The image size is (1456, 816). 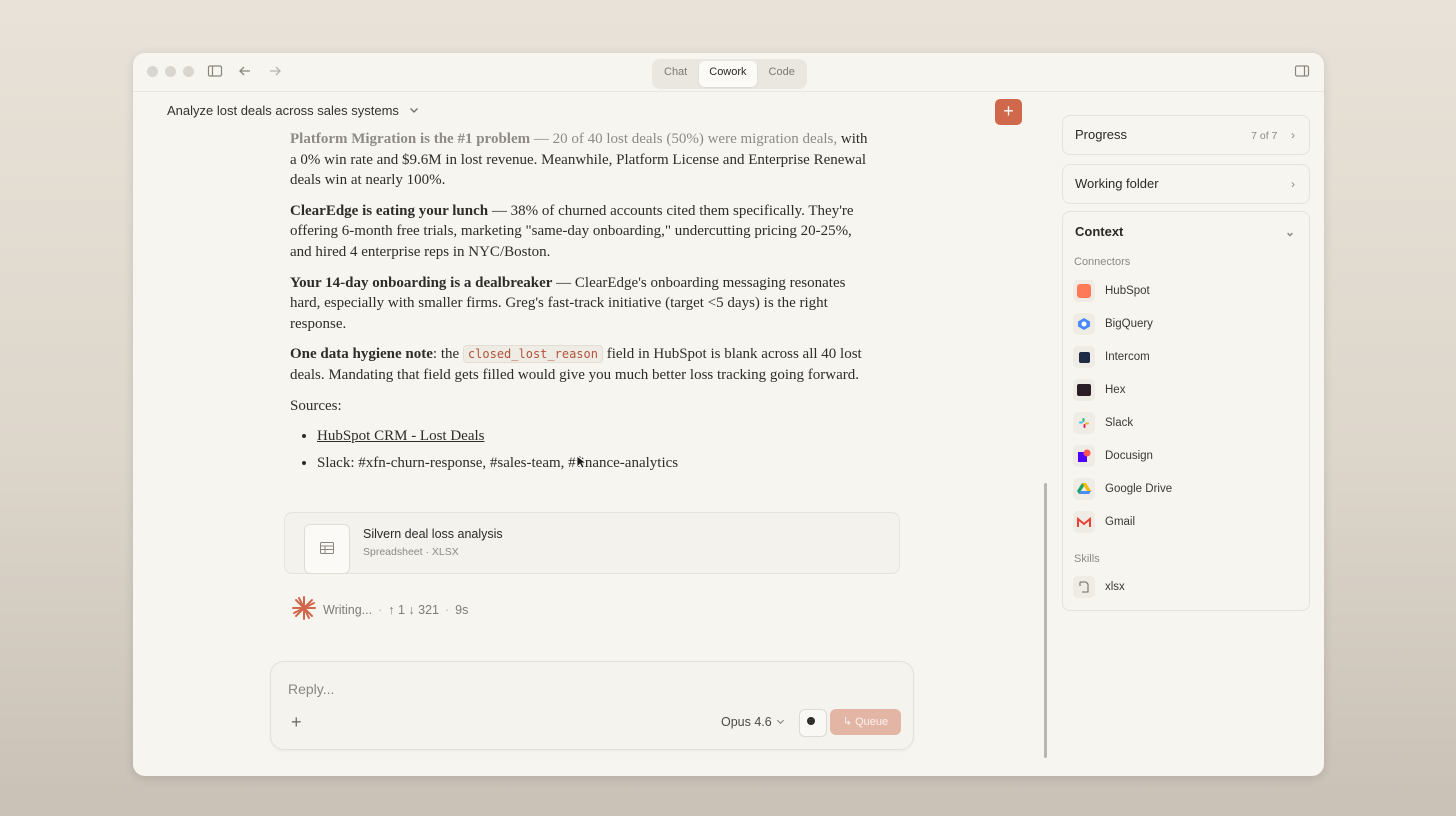 I want to click on progress-count: 7 of 7, so click(x=1264, y=136).